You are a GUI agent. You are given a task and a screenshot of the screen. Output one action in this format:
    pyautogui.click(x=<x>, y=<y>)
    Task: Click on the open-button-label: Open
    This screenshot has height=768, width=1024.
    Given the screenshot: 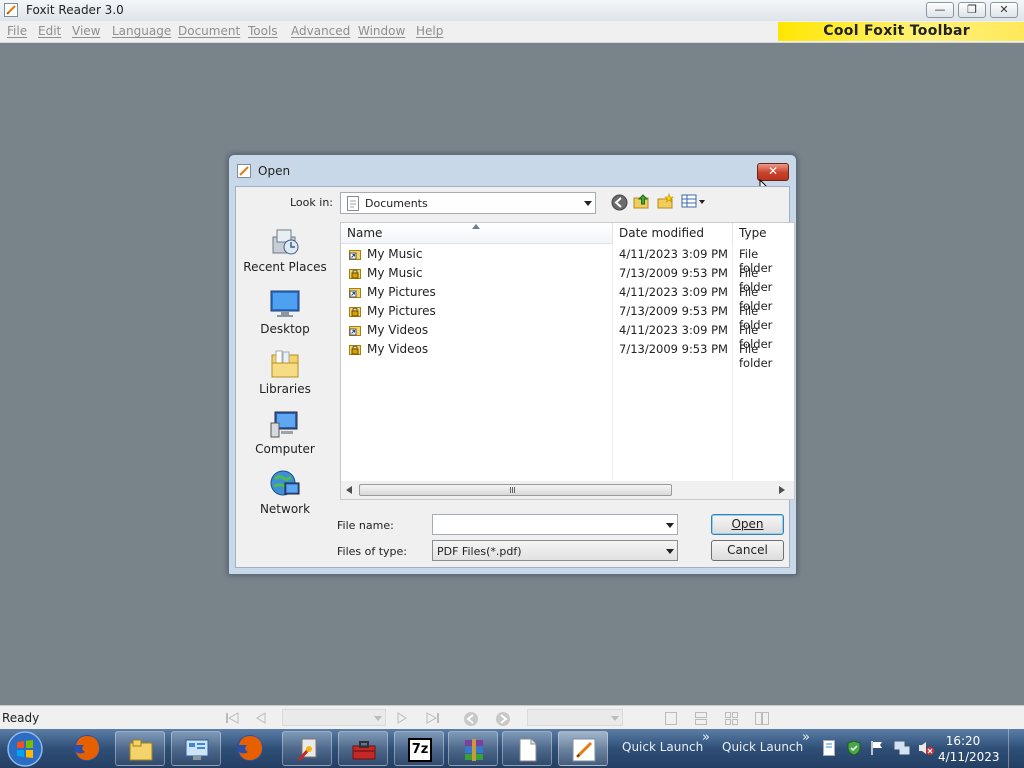 What is the action you would take?
    pyautogui.click(x=747, y=524)
    